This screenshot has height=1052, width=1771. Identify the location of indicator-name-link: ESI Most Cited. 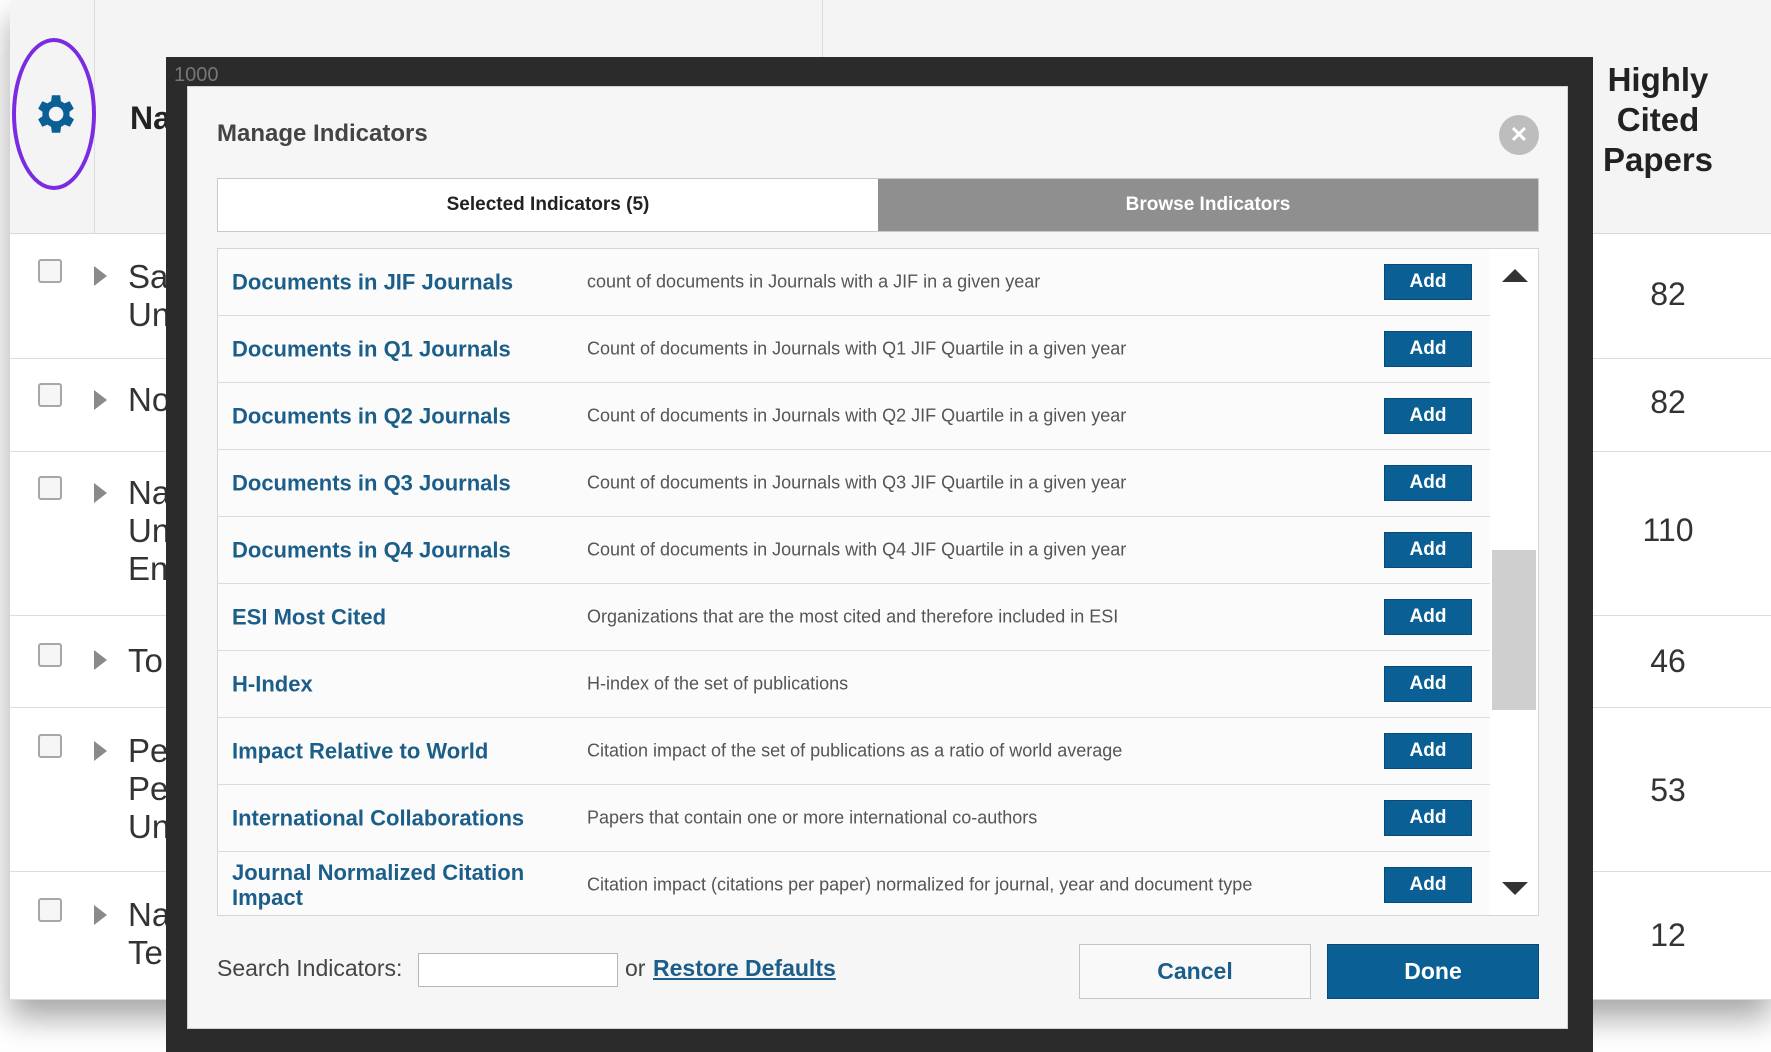
(382, 617).